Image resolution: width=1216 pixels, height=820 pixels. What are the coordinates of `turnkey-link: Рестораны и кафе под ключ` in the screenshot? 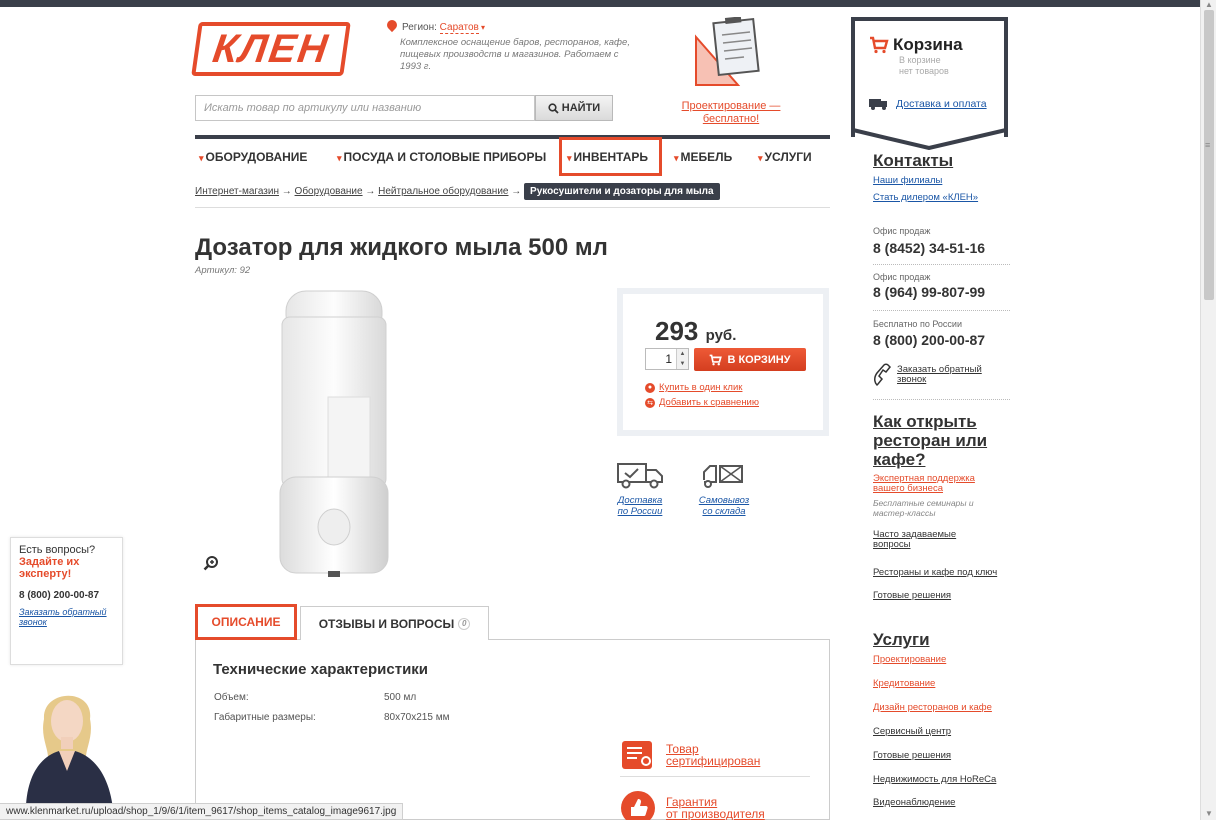 It's located at (935, 572).